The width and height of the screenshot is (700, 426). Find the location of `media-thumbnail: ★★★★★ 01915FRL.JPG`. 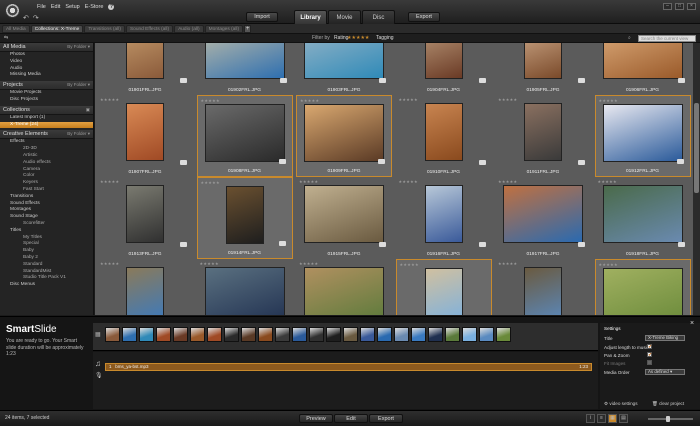

media-thumbnail: ★★★★★ 01915FRL.JPG is located at coordinates (344, 218).